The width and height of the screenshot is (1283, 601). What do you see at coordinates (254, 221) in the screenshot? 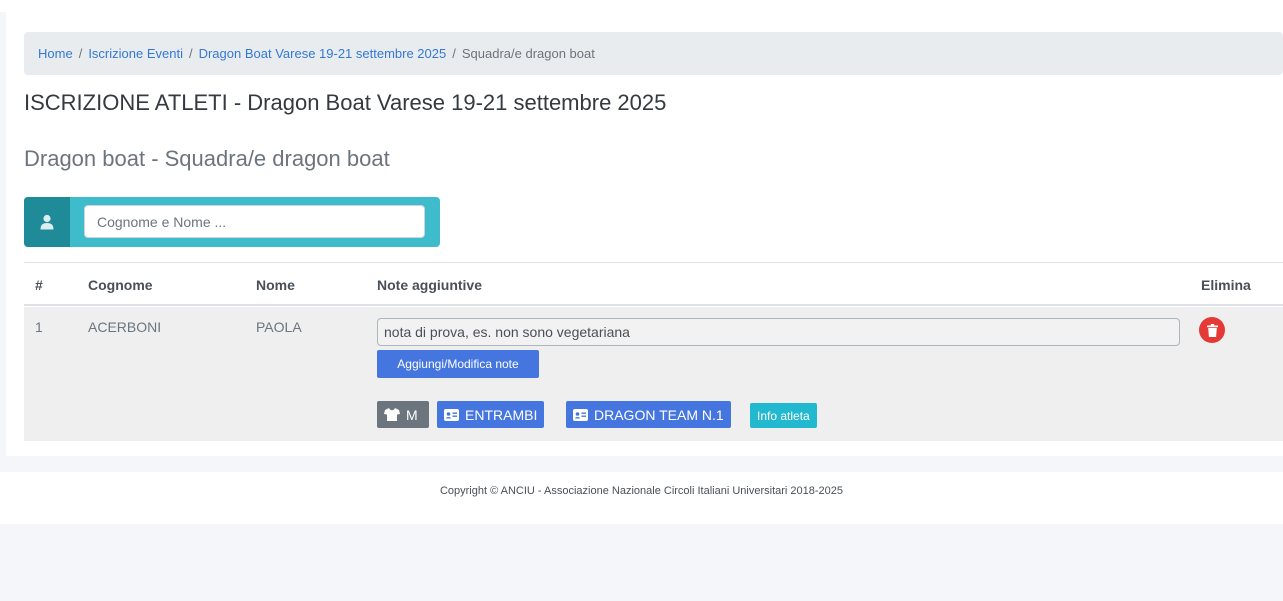
I see `athlete-search-input` at bounding box center [254, 221].